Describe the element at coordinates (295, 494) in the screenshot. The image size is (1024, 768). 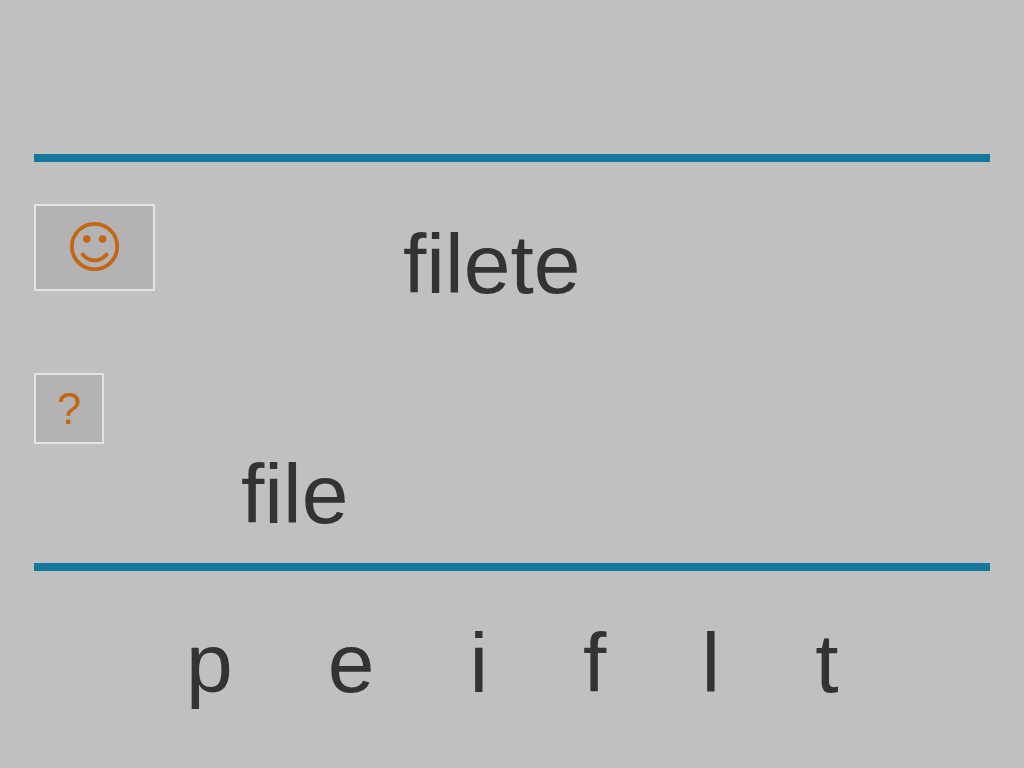
I see `answer-word: file` at that location.